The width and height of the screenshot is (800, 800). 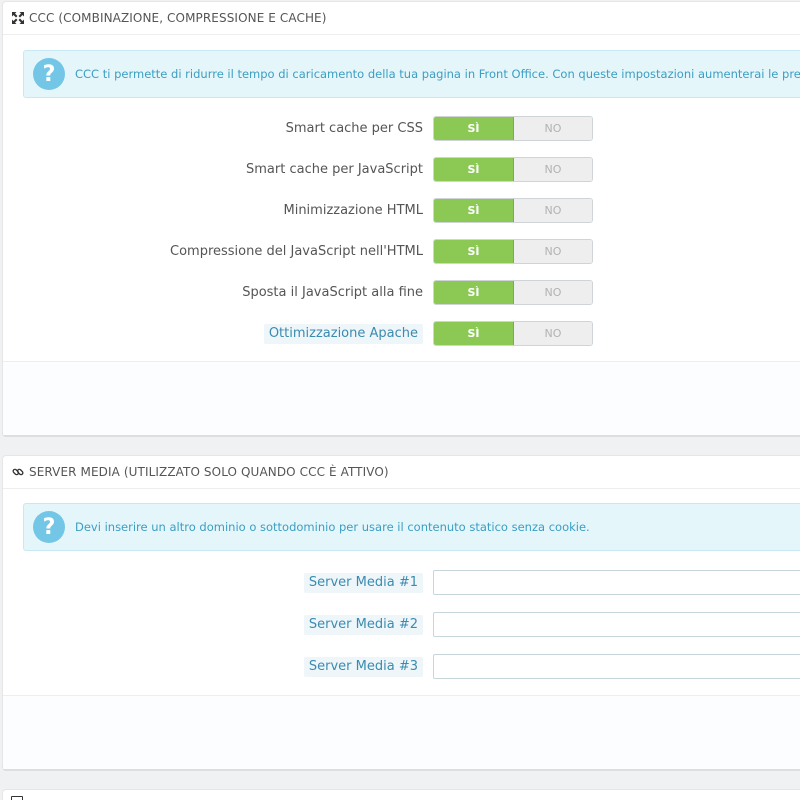 I want to click on server-media-row-2: Server Media #2, so click(x=401, y=624).